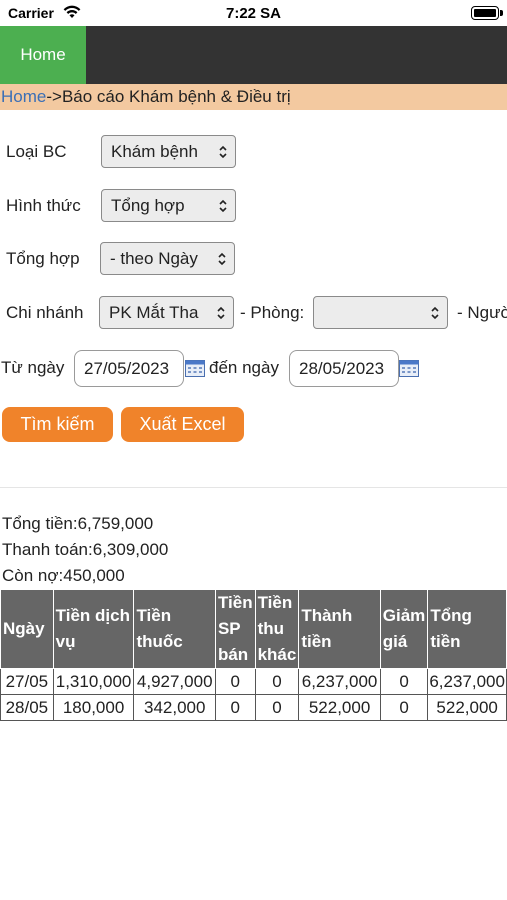 The height and width of the screenshot is (900, 507). What do you see at coordinates (467, 707) in the screenshot?
I see `cell-total: 522,000` at bounding box center [467, 707].